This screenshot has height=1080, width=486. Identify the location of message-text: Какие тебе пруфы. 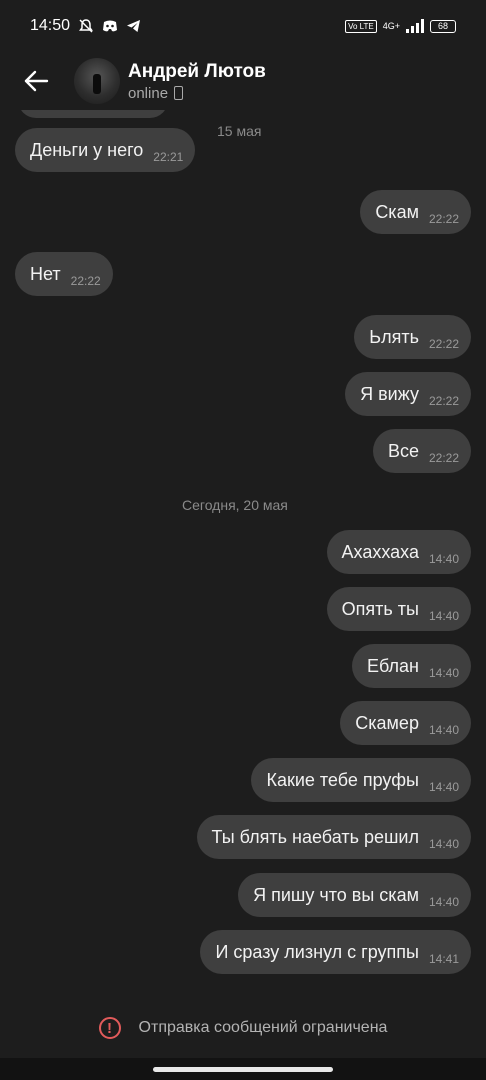
(342, 779).